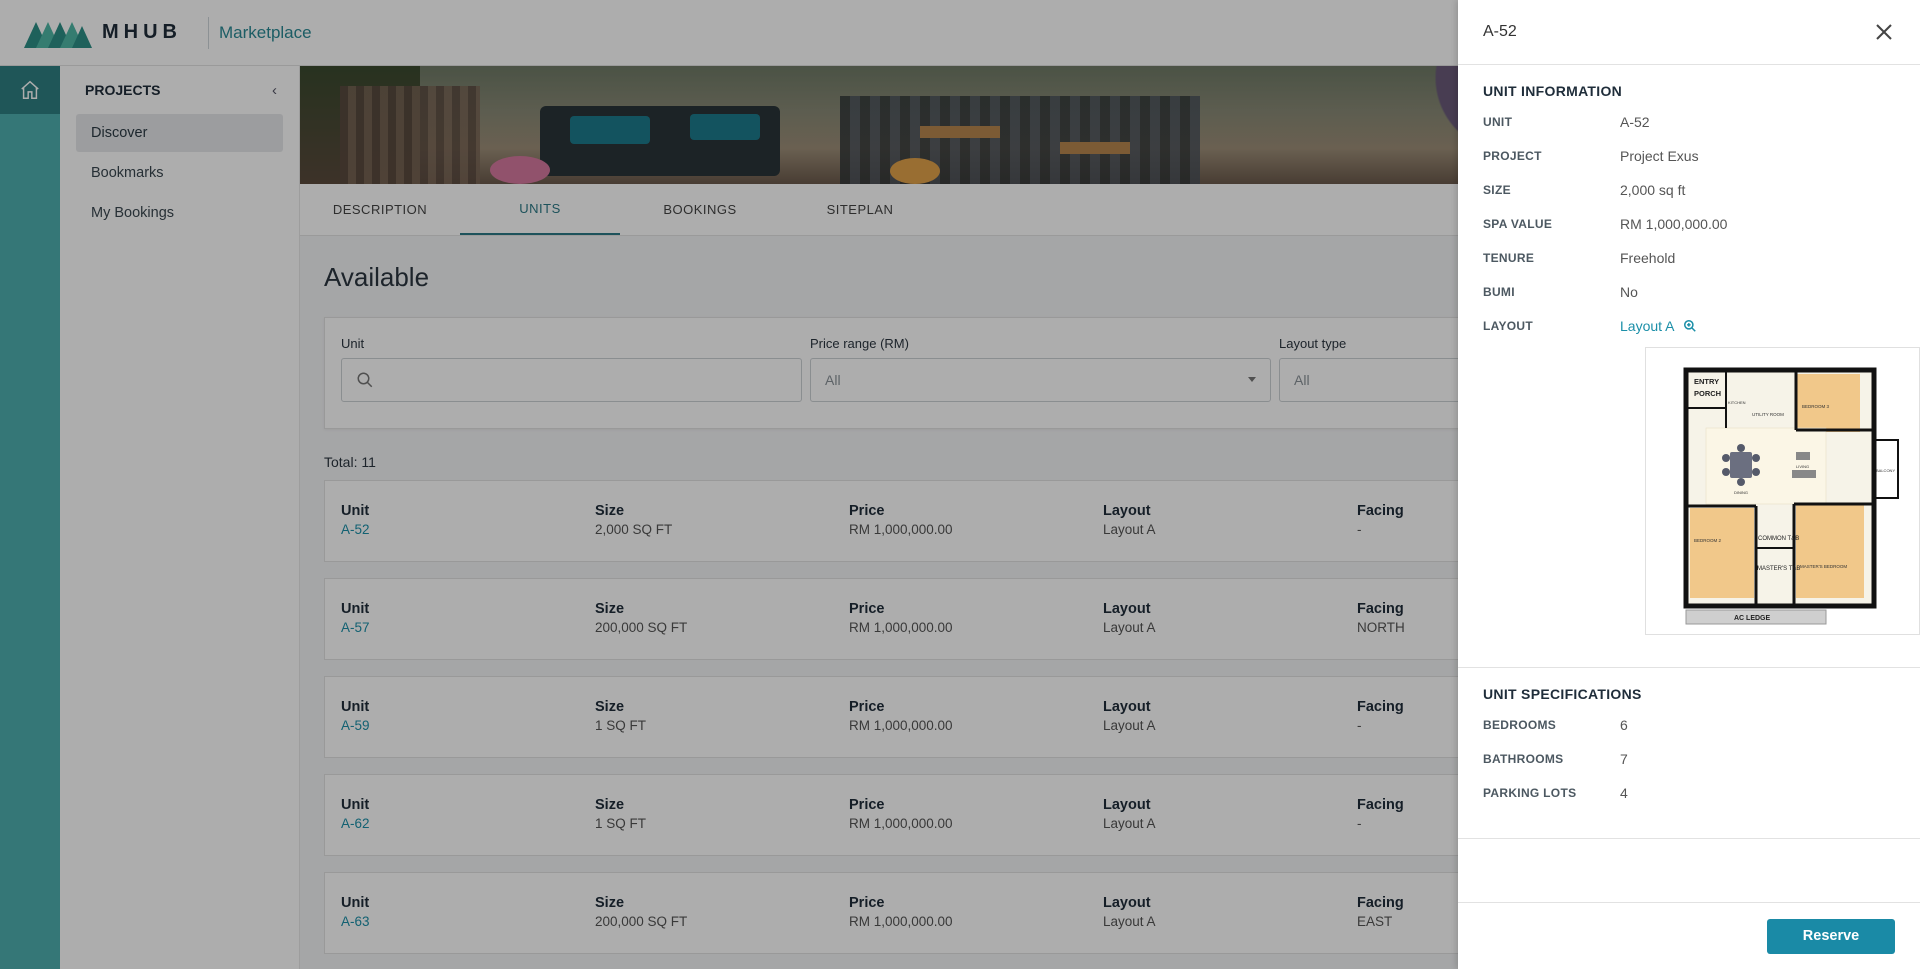 This screenshot has height=969, width=1920. Describe the element at coordinates (1635, 122) in the screenshot. I see `info-value: A-52` at that location.